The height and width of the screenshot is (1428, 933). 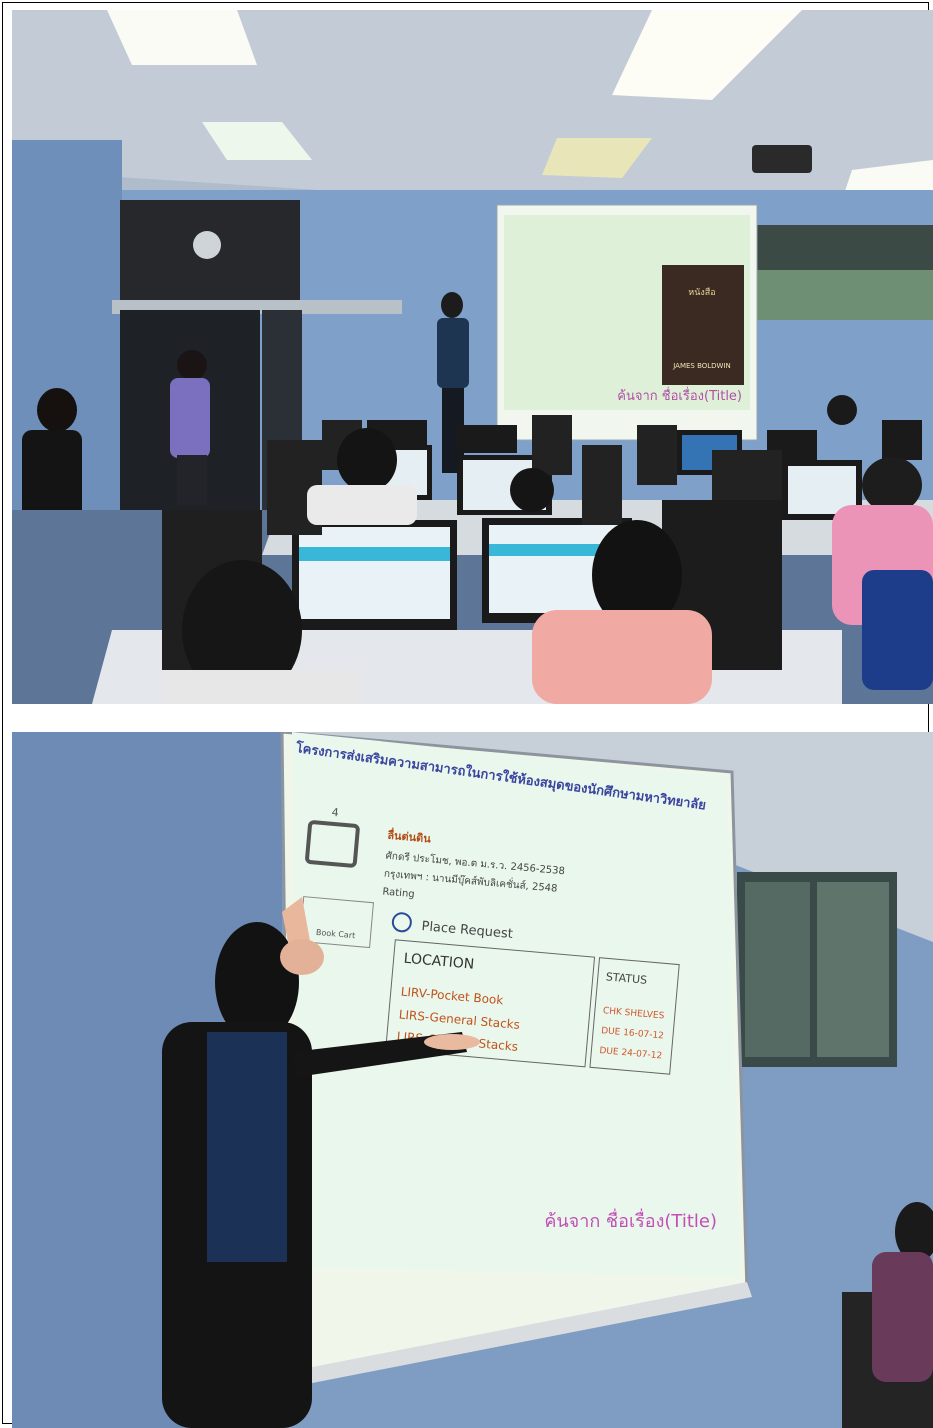 What do you see at coordinates (335, 813) in the screenshot?
I see `item-number: 4` at bounding box center [335, 813].